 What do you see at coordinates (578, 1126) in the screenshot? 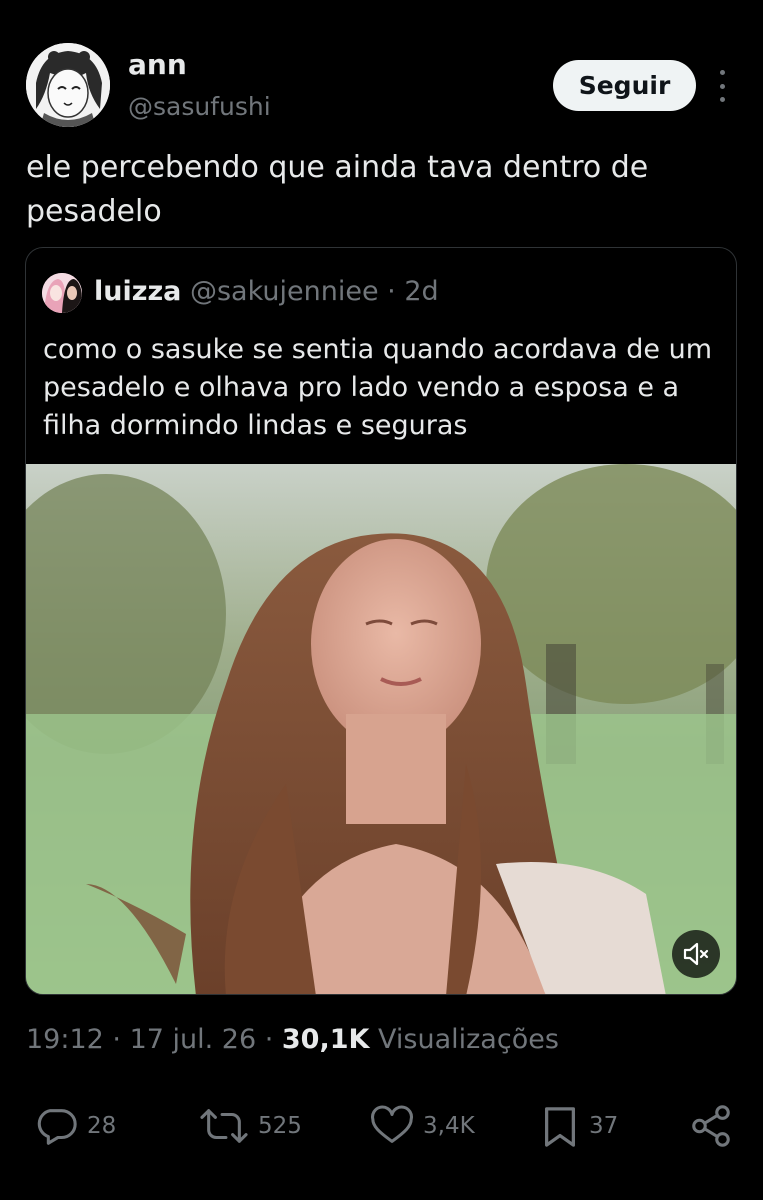
I see `bookmark-button: 37` at bounding box center [578, 1126].